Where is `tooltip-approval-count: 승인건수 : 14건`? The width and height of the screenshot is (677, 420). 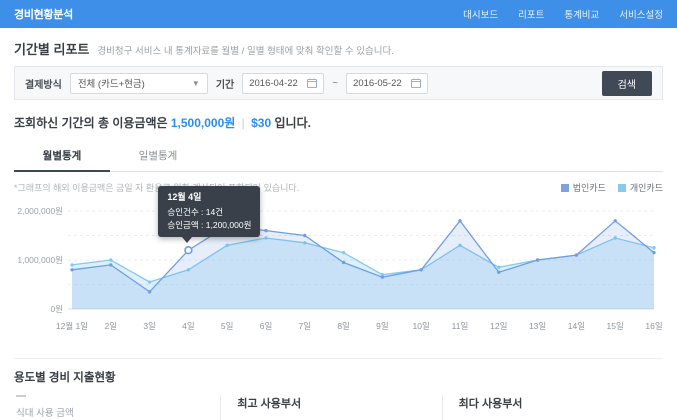
tooltip-approval-count: 승인건수 : 14건 is located at coordinates (195, 212).